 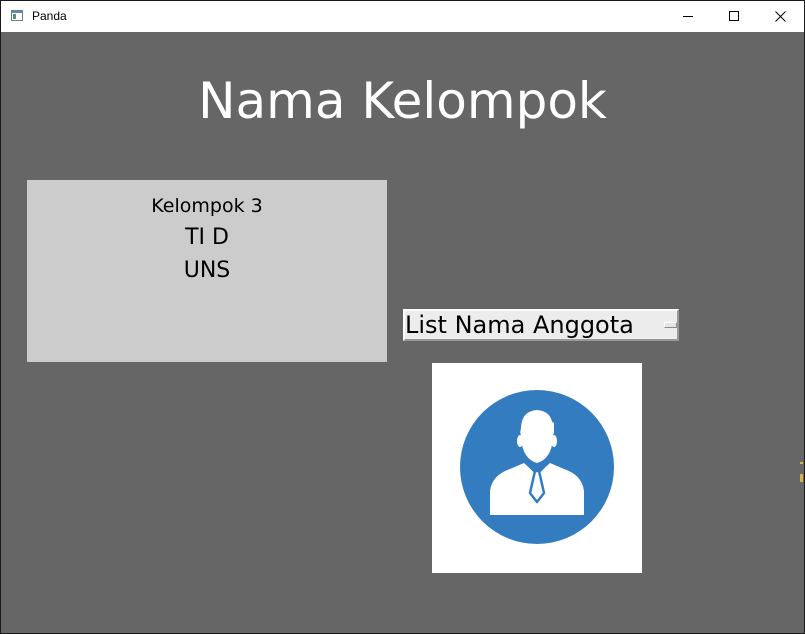 I want to click on group-number-label: Kelompok 3, so click(x=207, y=206).